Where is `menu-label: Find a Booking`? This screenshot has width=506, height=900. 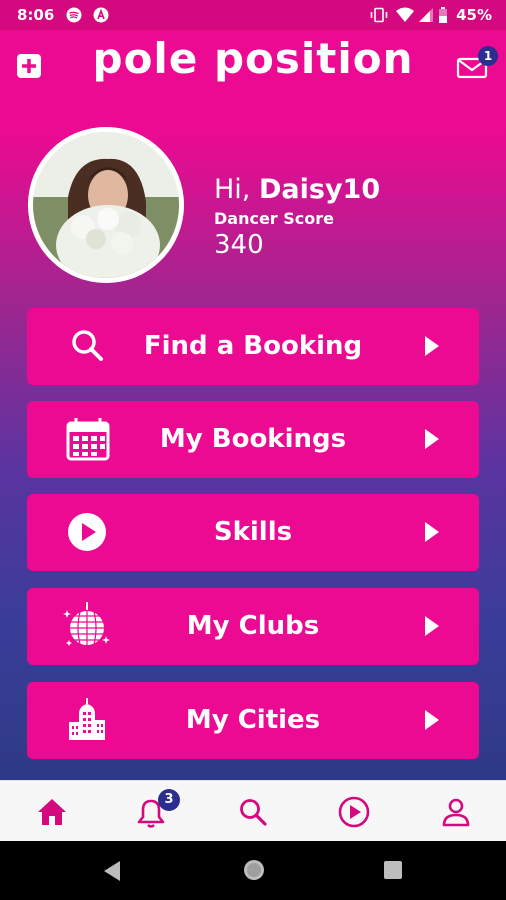 menu-label: Find a Booking is located at coordinates (253, 346).